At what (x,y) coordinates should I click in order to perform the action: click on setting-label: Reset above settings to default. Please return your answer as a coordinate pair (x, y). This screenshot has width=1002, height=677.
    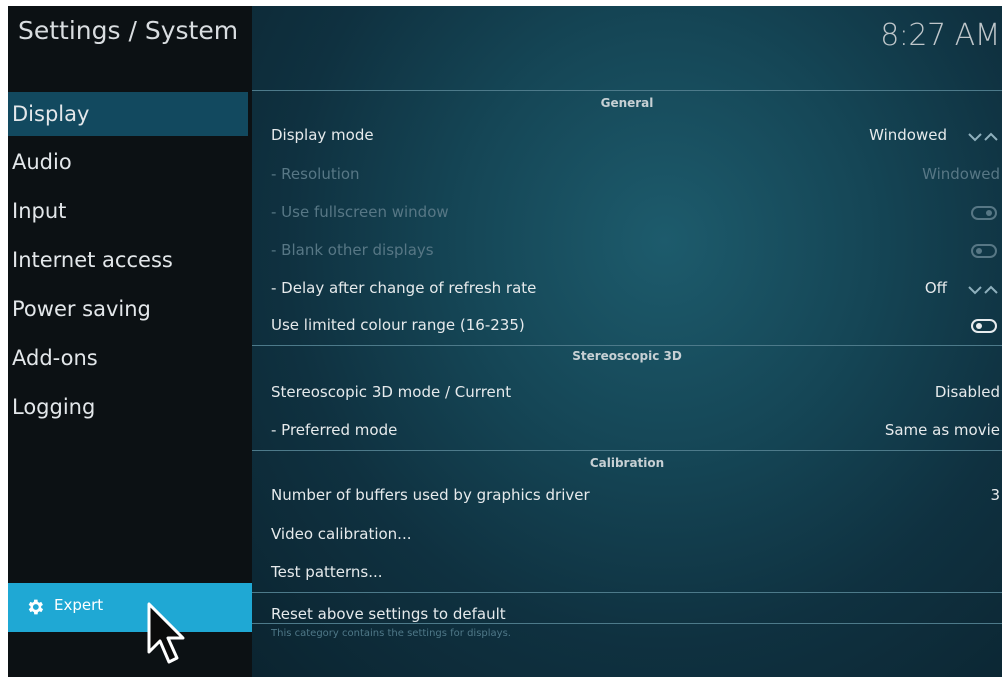
    Looking at the image, I should click on (388, 614).